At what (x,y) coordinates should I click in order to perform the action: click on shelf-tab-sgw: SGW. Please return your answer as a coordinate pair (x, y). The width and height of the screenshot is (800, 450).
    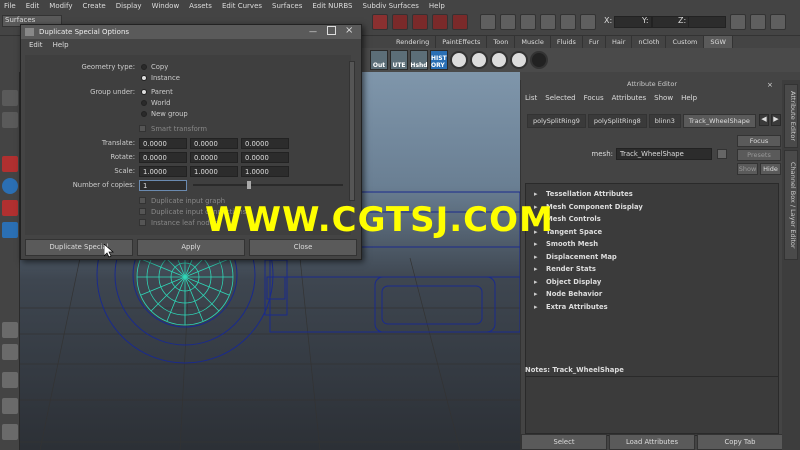
    Looking at the image, I should click on (718, 42).